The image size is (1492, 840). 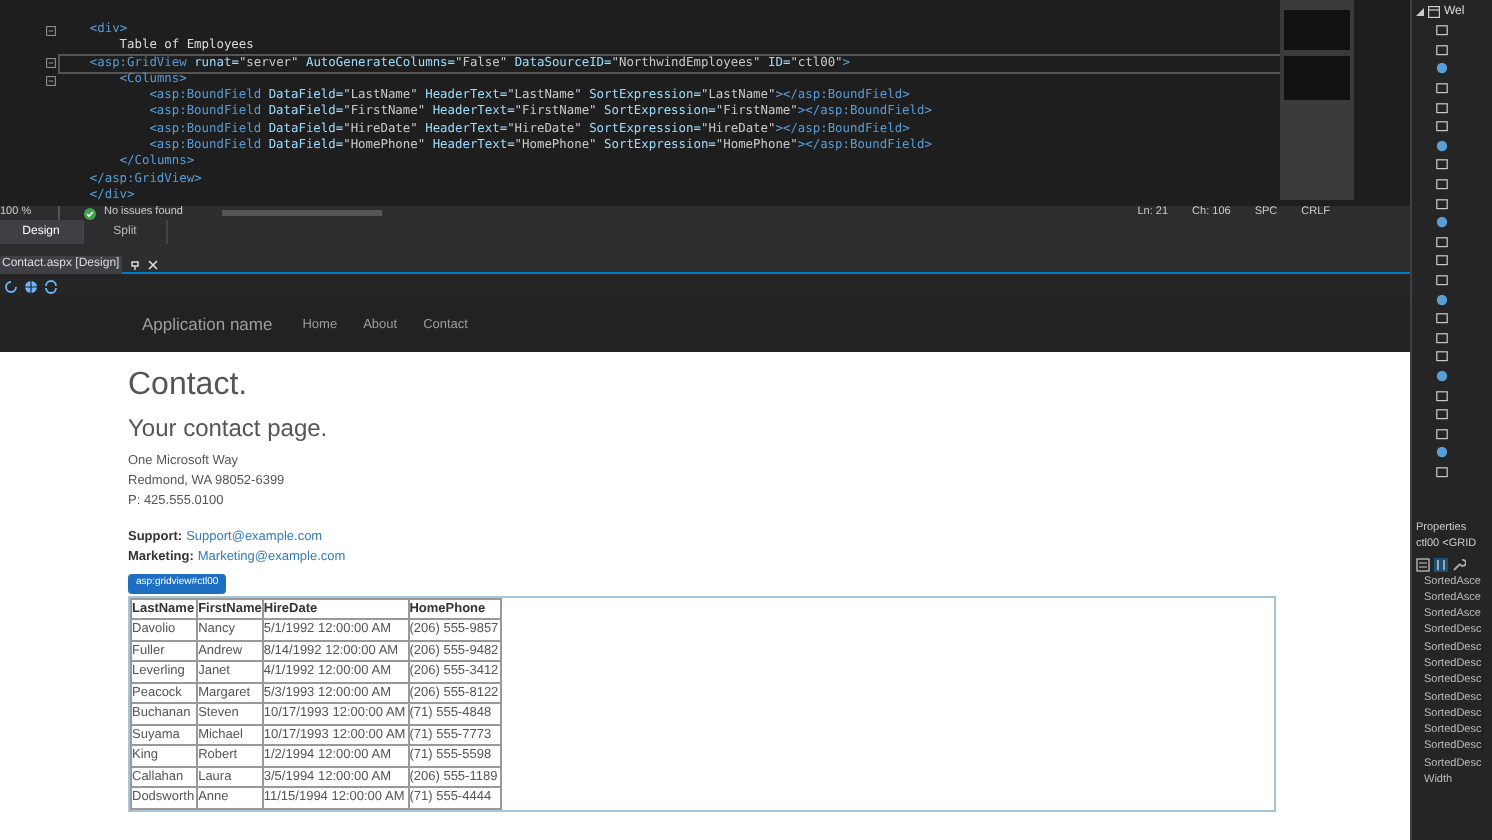 What do you see at coordinates (207, 325) in the screenshot?
I see `site-brand: Application name` at bounding box center [207, 325].